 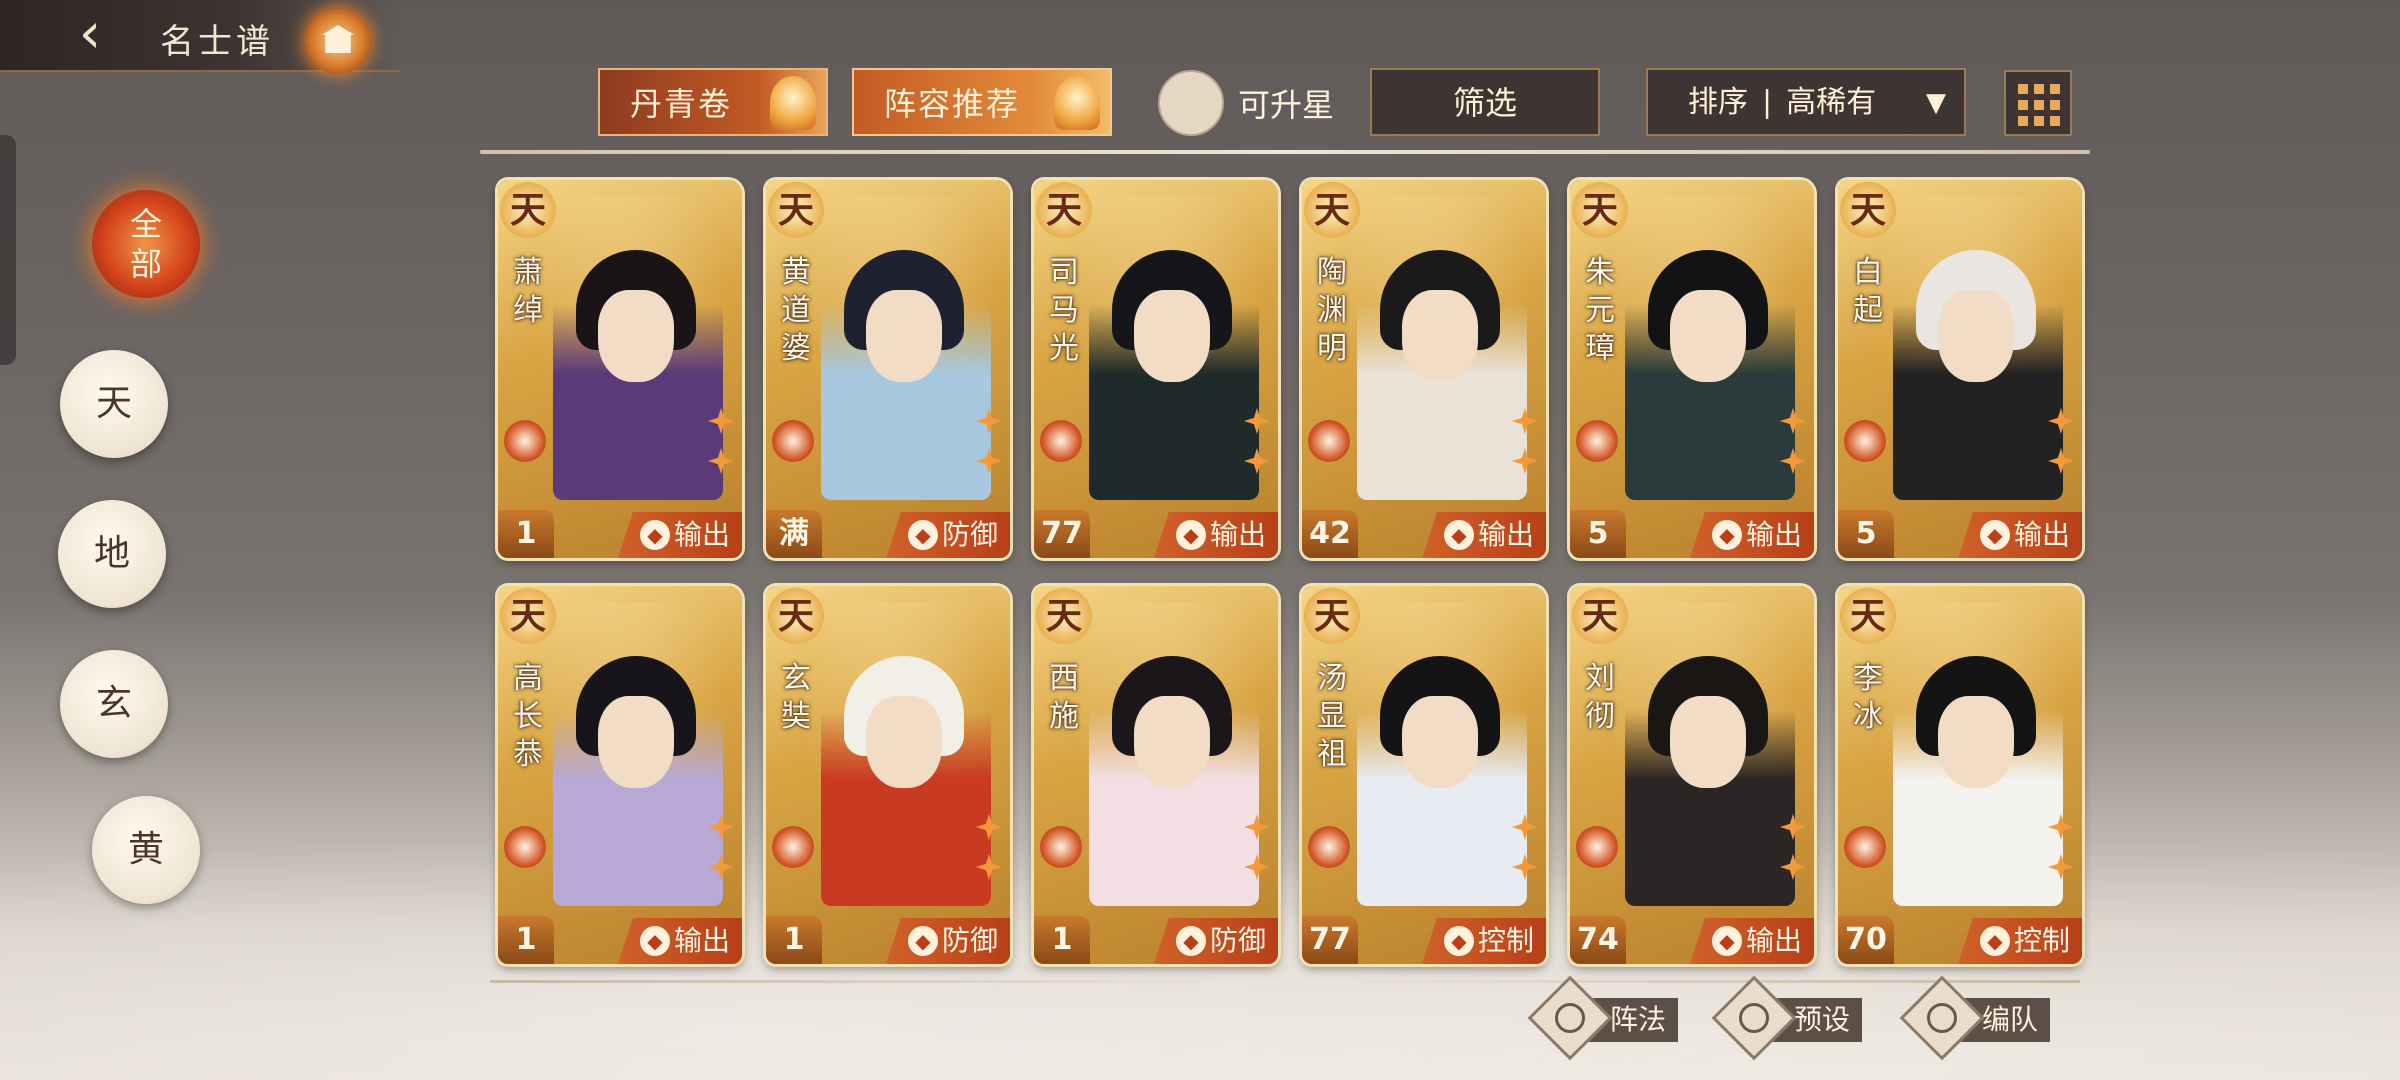 What do you see at coordinates (338, 41) in the screenshot?
I see `pavilion-icon` at bounding box center [338, 41].